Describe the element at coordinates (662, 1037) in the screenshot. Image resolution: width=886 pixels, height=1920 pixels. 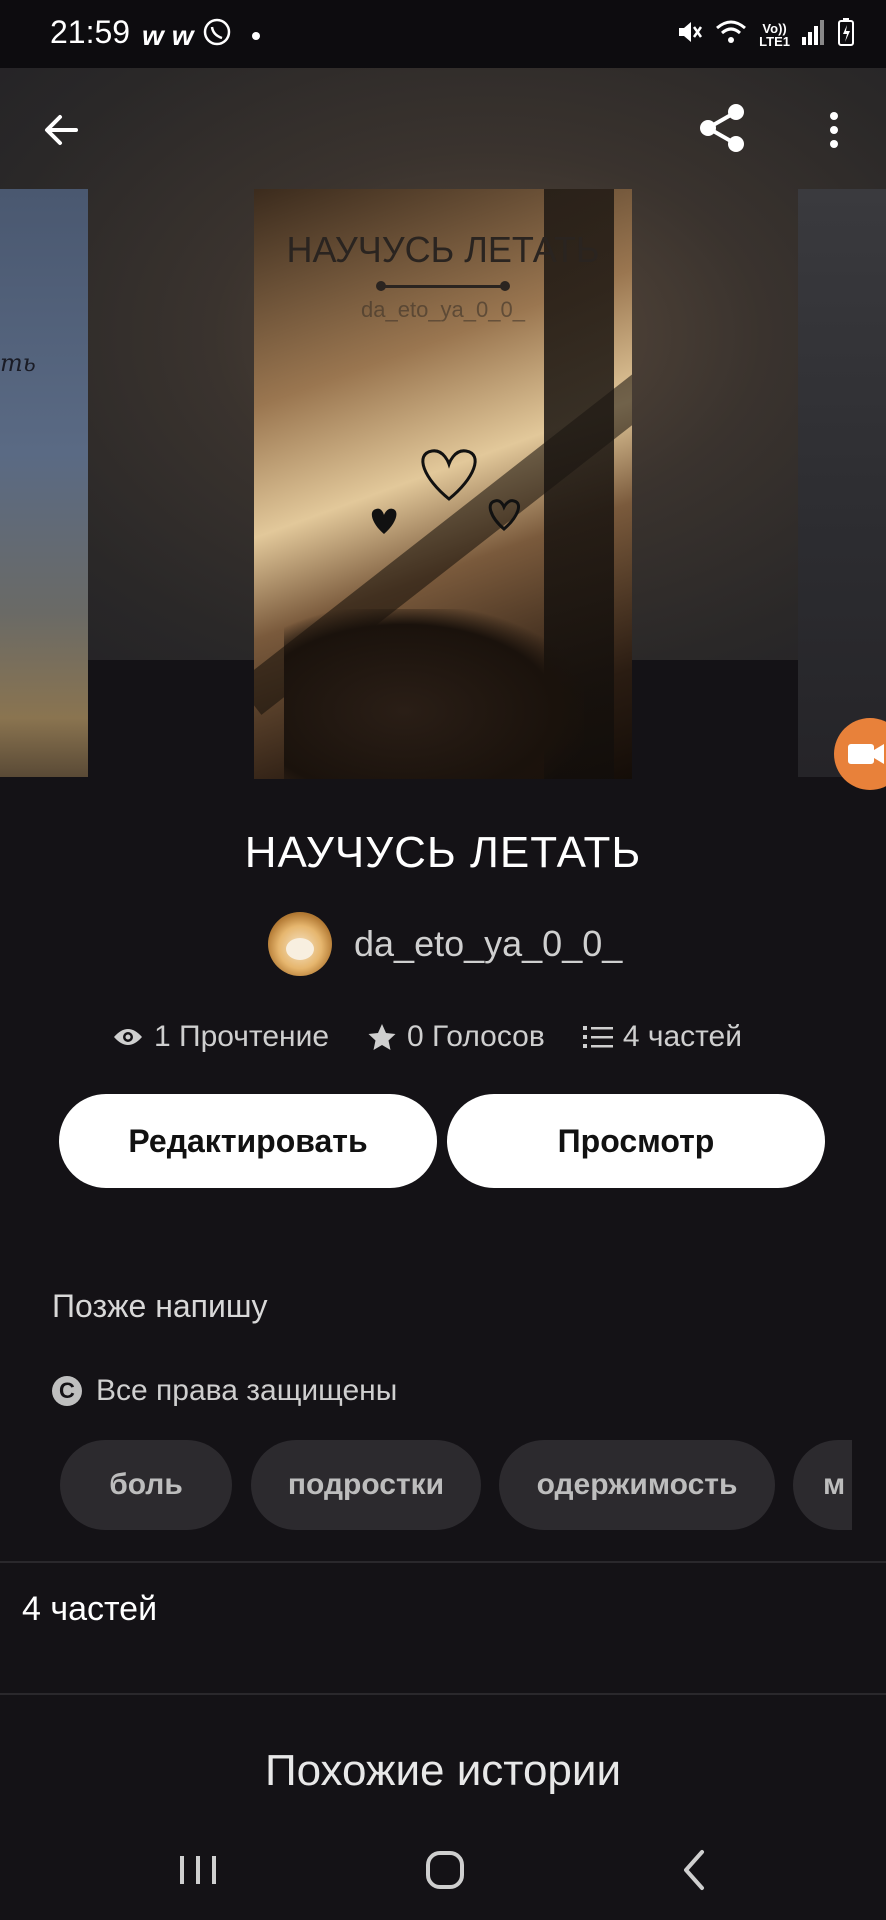
I see `parts-stat: 4 частей` at that location.